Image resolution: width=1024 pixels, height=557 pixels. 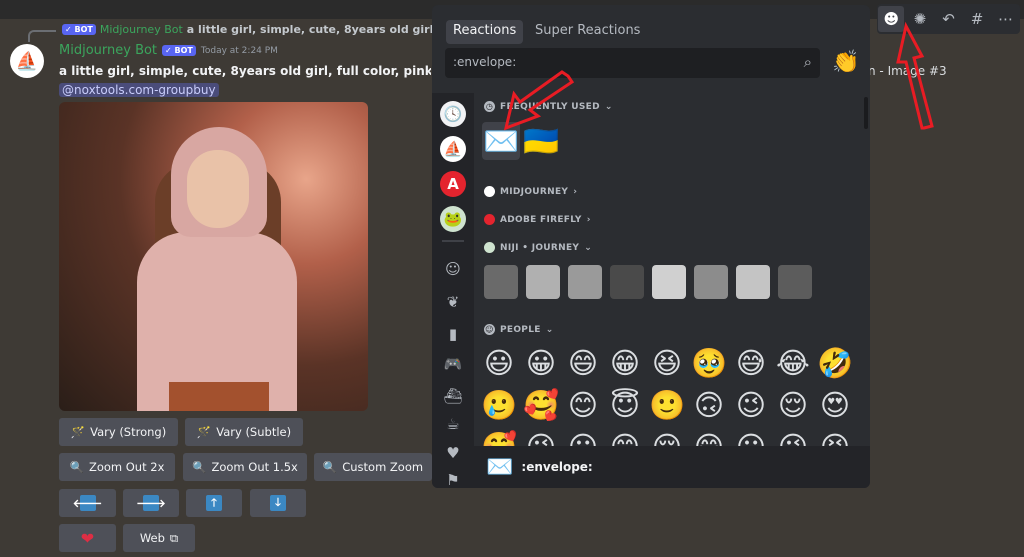 I want to click on scrollbar, so click(x=866, y=113).